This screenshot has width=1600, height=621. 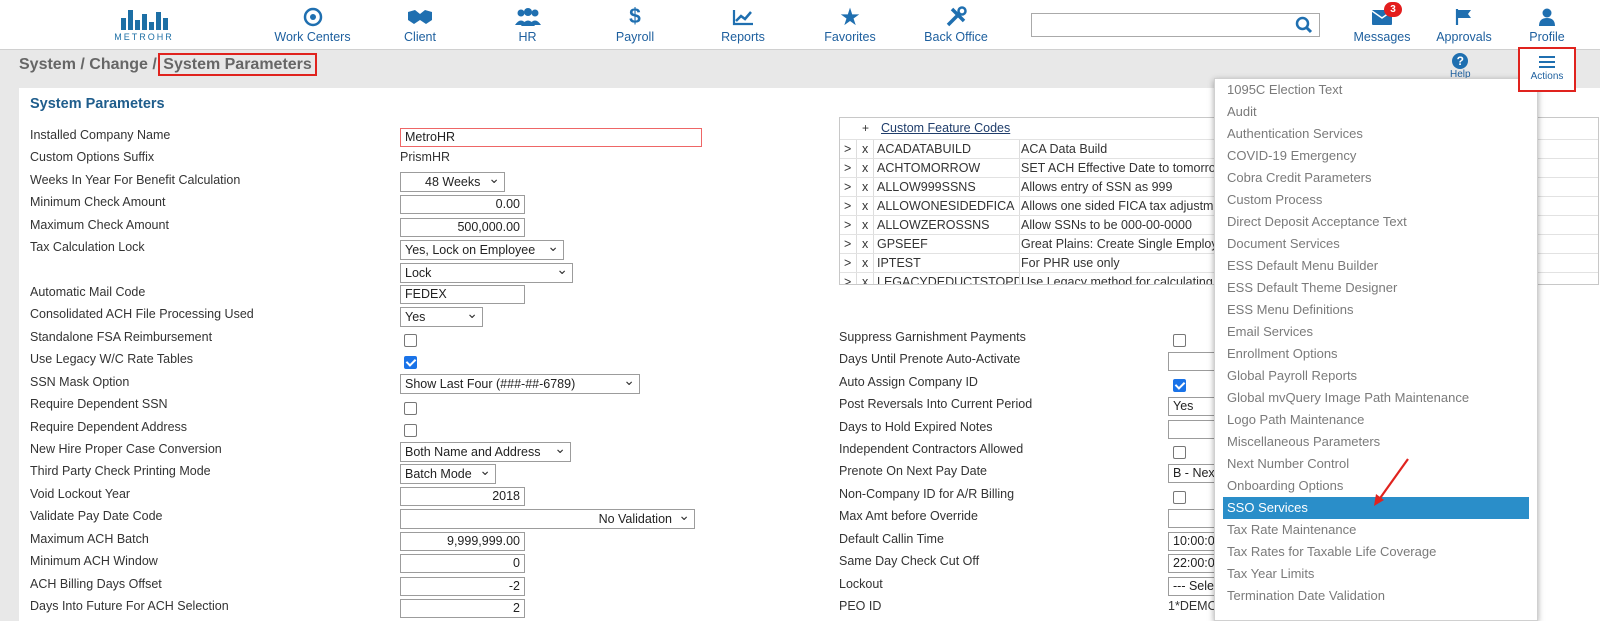 I want to click on field-label: Custom Options Suffix, so click(x=92, y=157).